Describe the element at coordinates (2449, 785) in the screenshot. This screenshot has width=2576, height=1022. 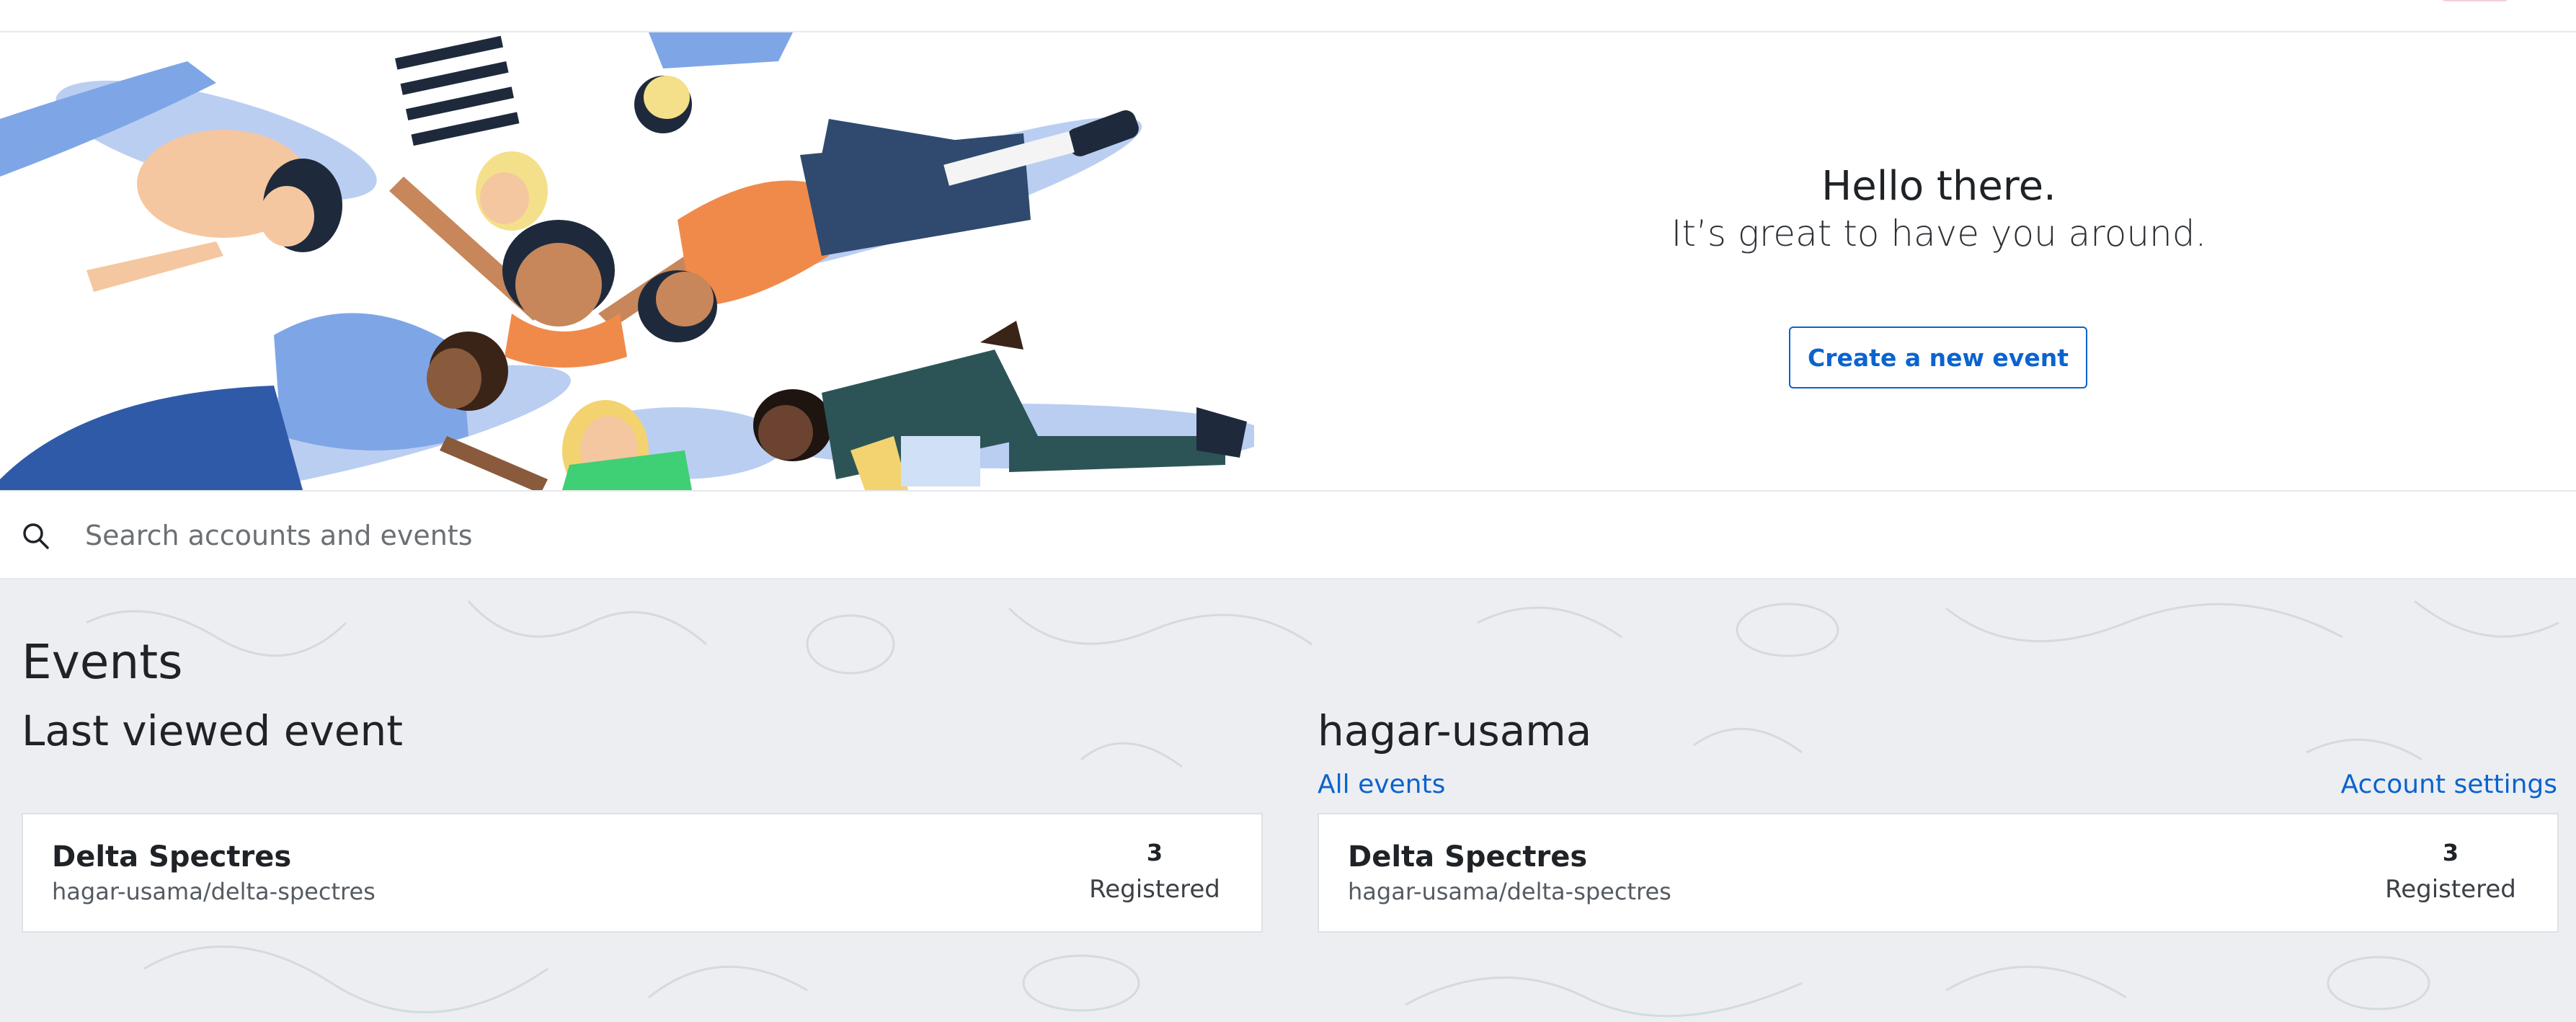
I see `account-settings-link: Account settings` at that location.